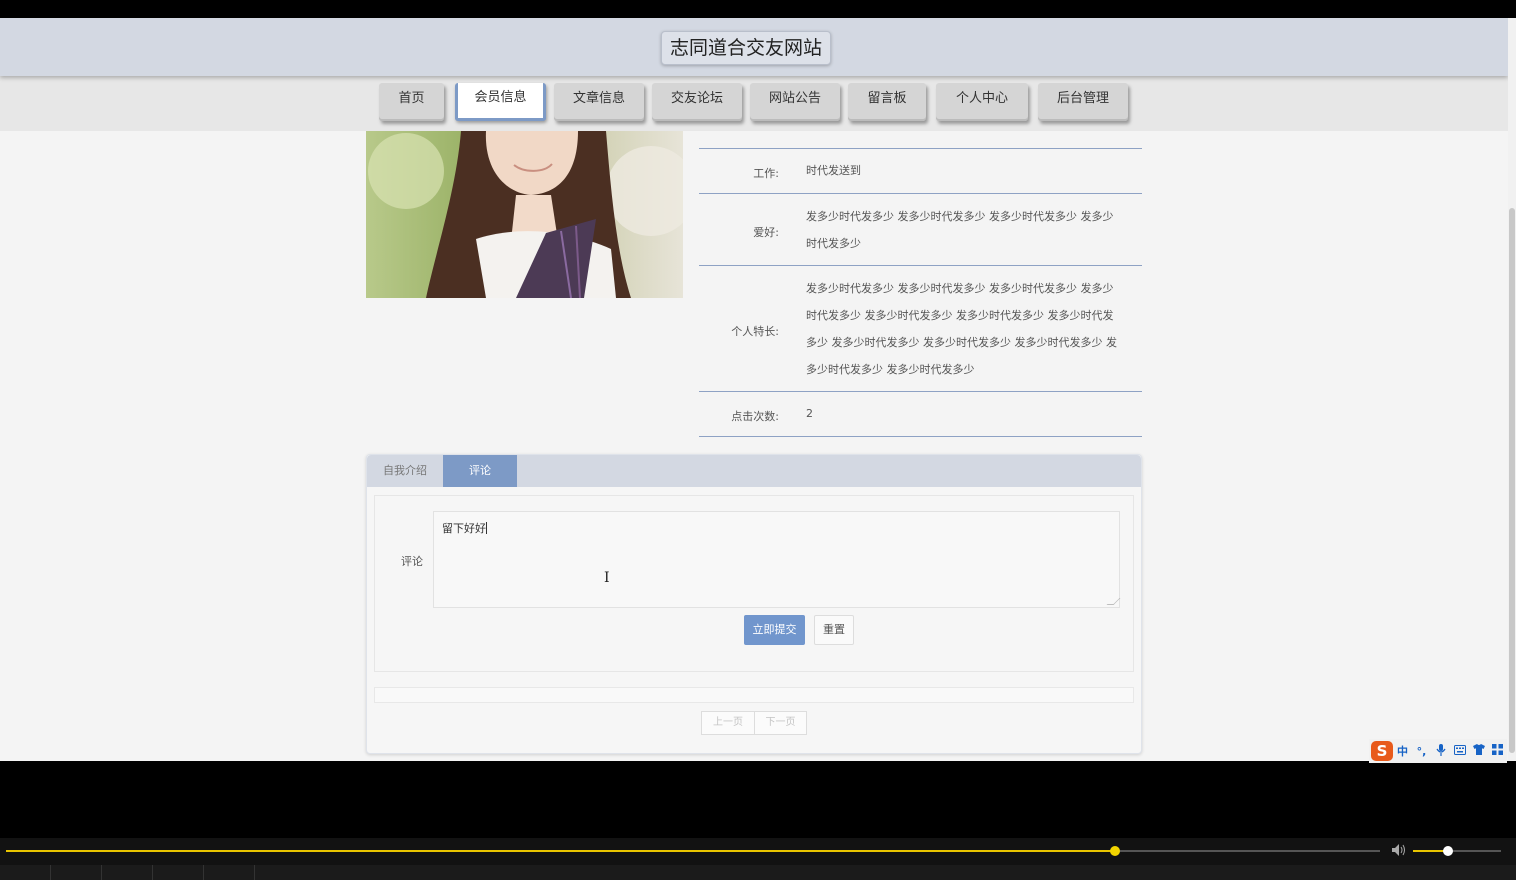 The height and width of the screenshot is (880, 1516). What do you see at coordinates (412, 561) in the screenshot?
I see `comment-label: 评论` at bounding box center [412, 561].